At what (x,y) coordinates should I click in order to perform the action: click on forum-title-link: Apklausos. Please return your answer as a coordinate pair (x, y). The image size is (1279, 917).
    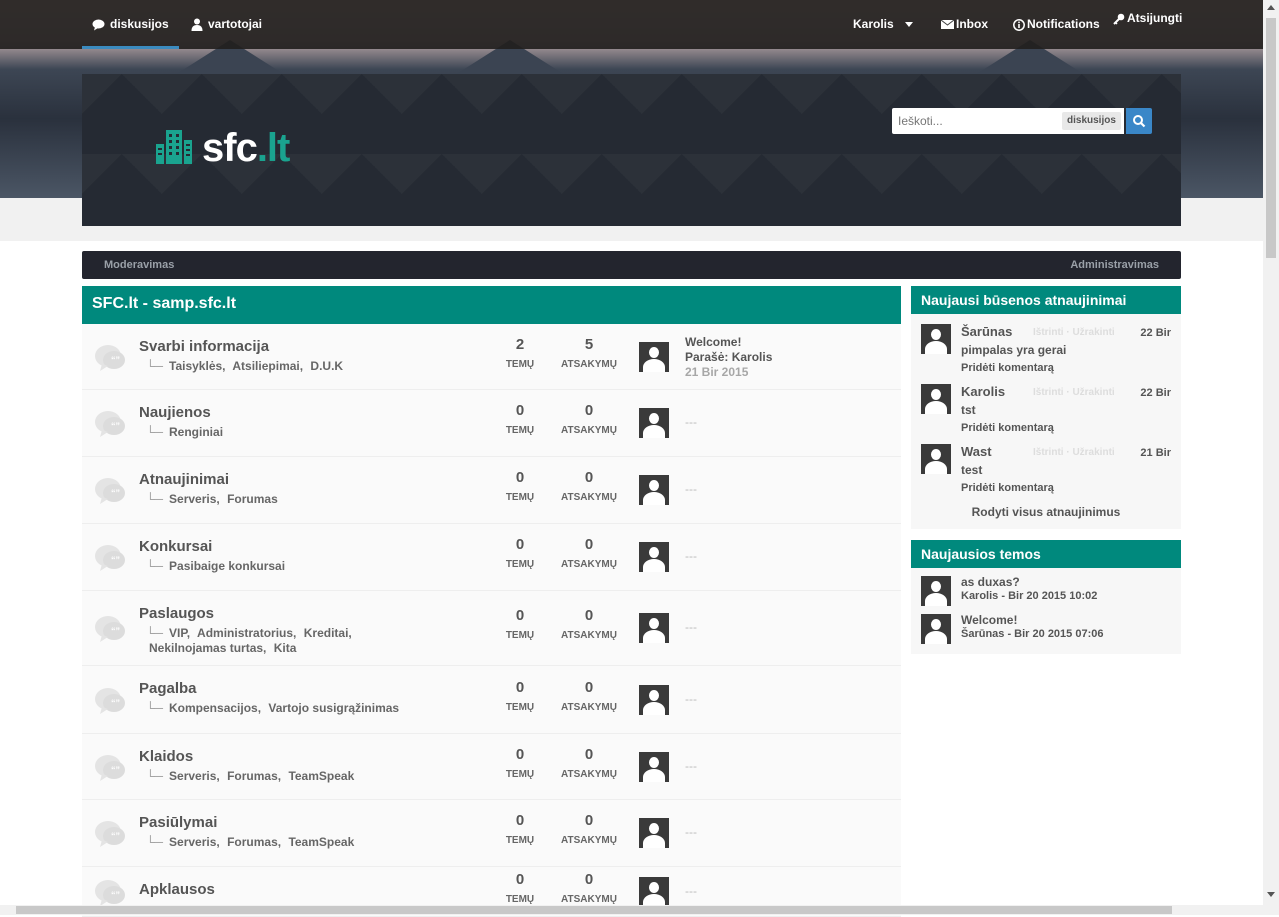
    Looking at the image, I should click on (177, 889).